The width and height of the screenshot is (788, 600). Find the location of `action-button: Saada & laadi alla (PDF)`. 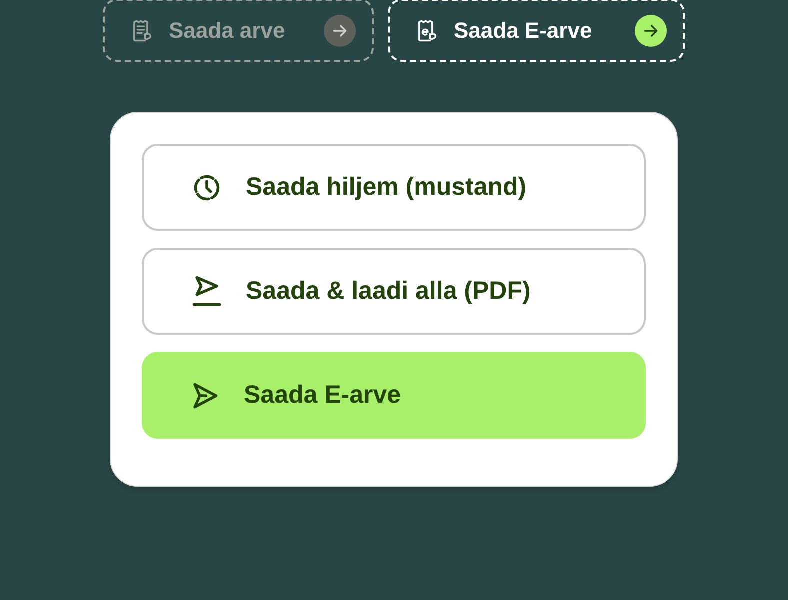

action-button: Saada & laadi alla (PDF) is located at coordinates (394, 291).